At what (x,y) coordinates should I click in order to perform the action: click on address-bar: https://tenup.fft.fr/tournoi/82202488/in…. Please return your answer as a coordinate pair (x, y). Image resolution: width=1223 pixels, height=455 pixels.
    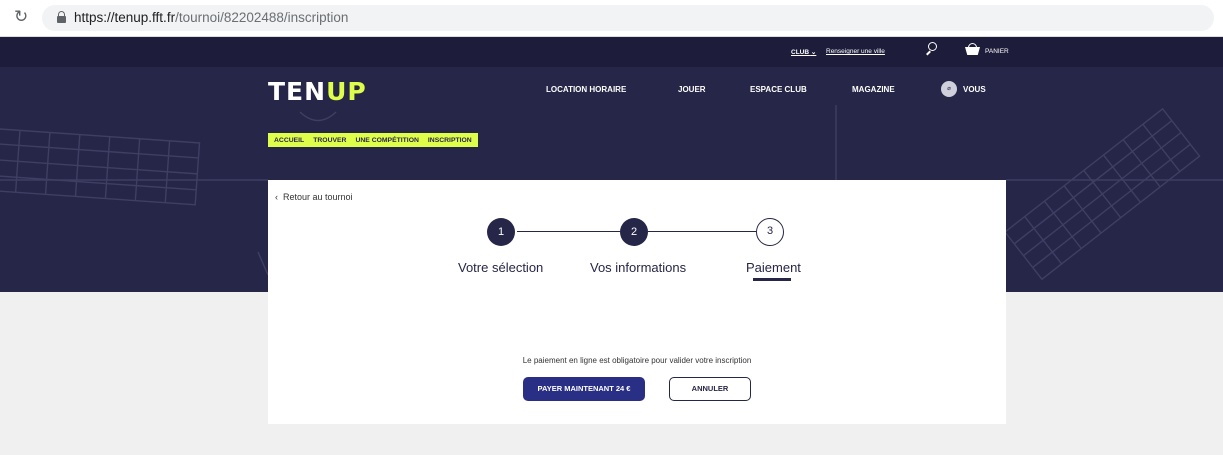
    Looking at the image, I should click on (628, 18).